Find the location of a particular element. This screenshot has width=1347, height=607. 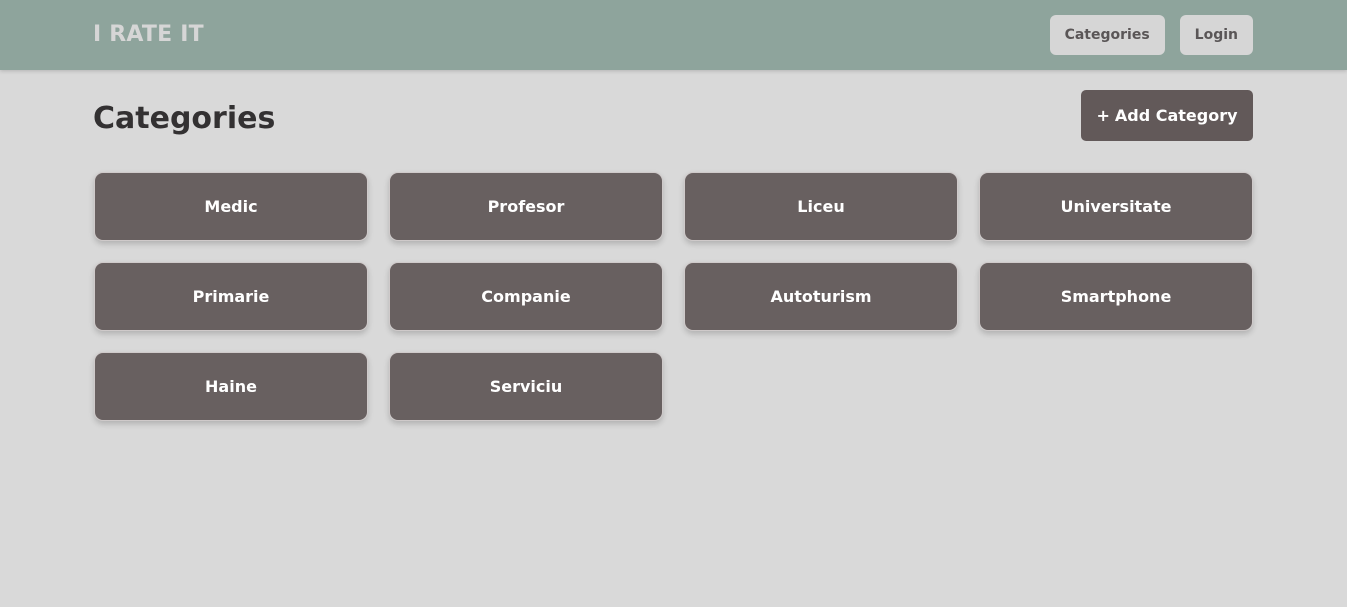

category-card-medic: Medic is located at coordinates (231, 206).